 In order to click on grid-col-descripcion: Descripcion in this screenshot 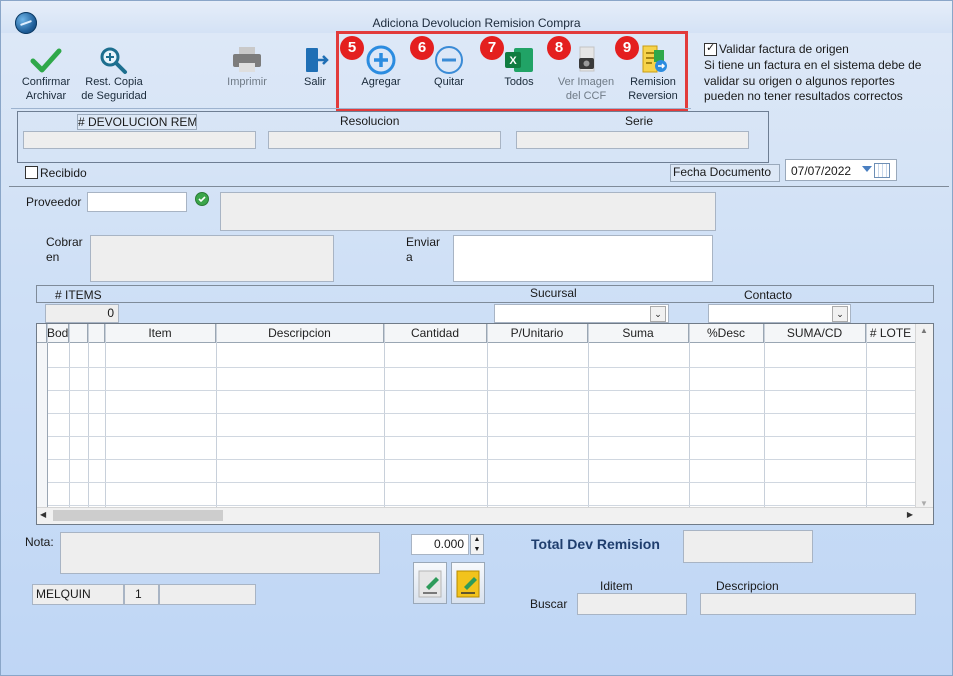, I will do `click(300, 333)`.